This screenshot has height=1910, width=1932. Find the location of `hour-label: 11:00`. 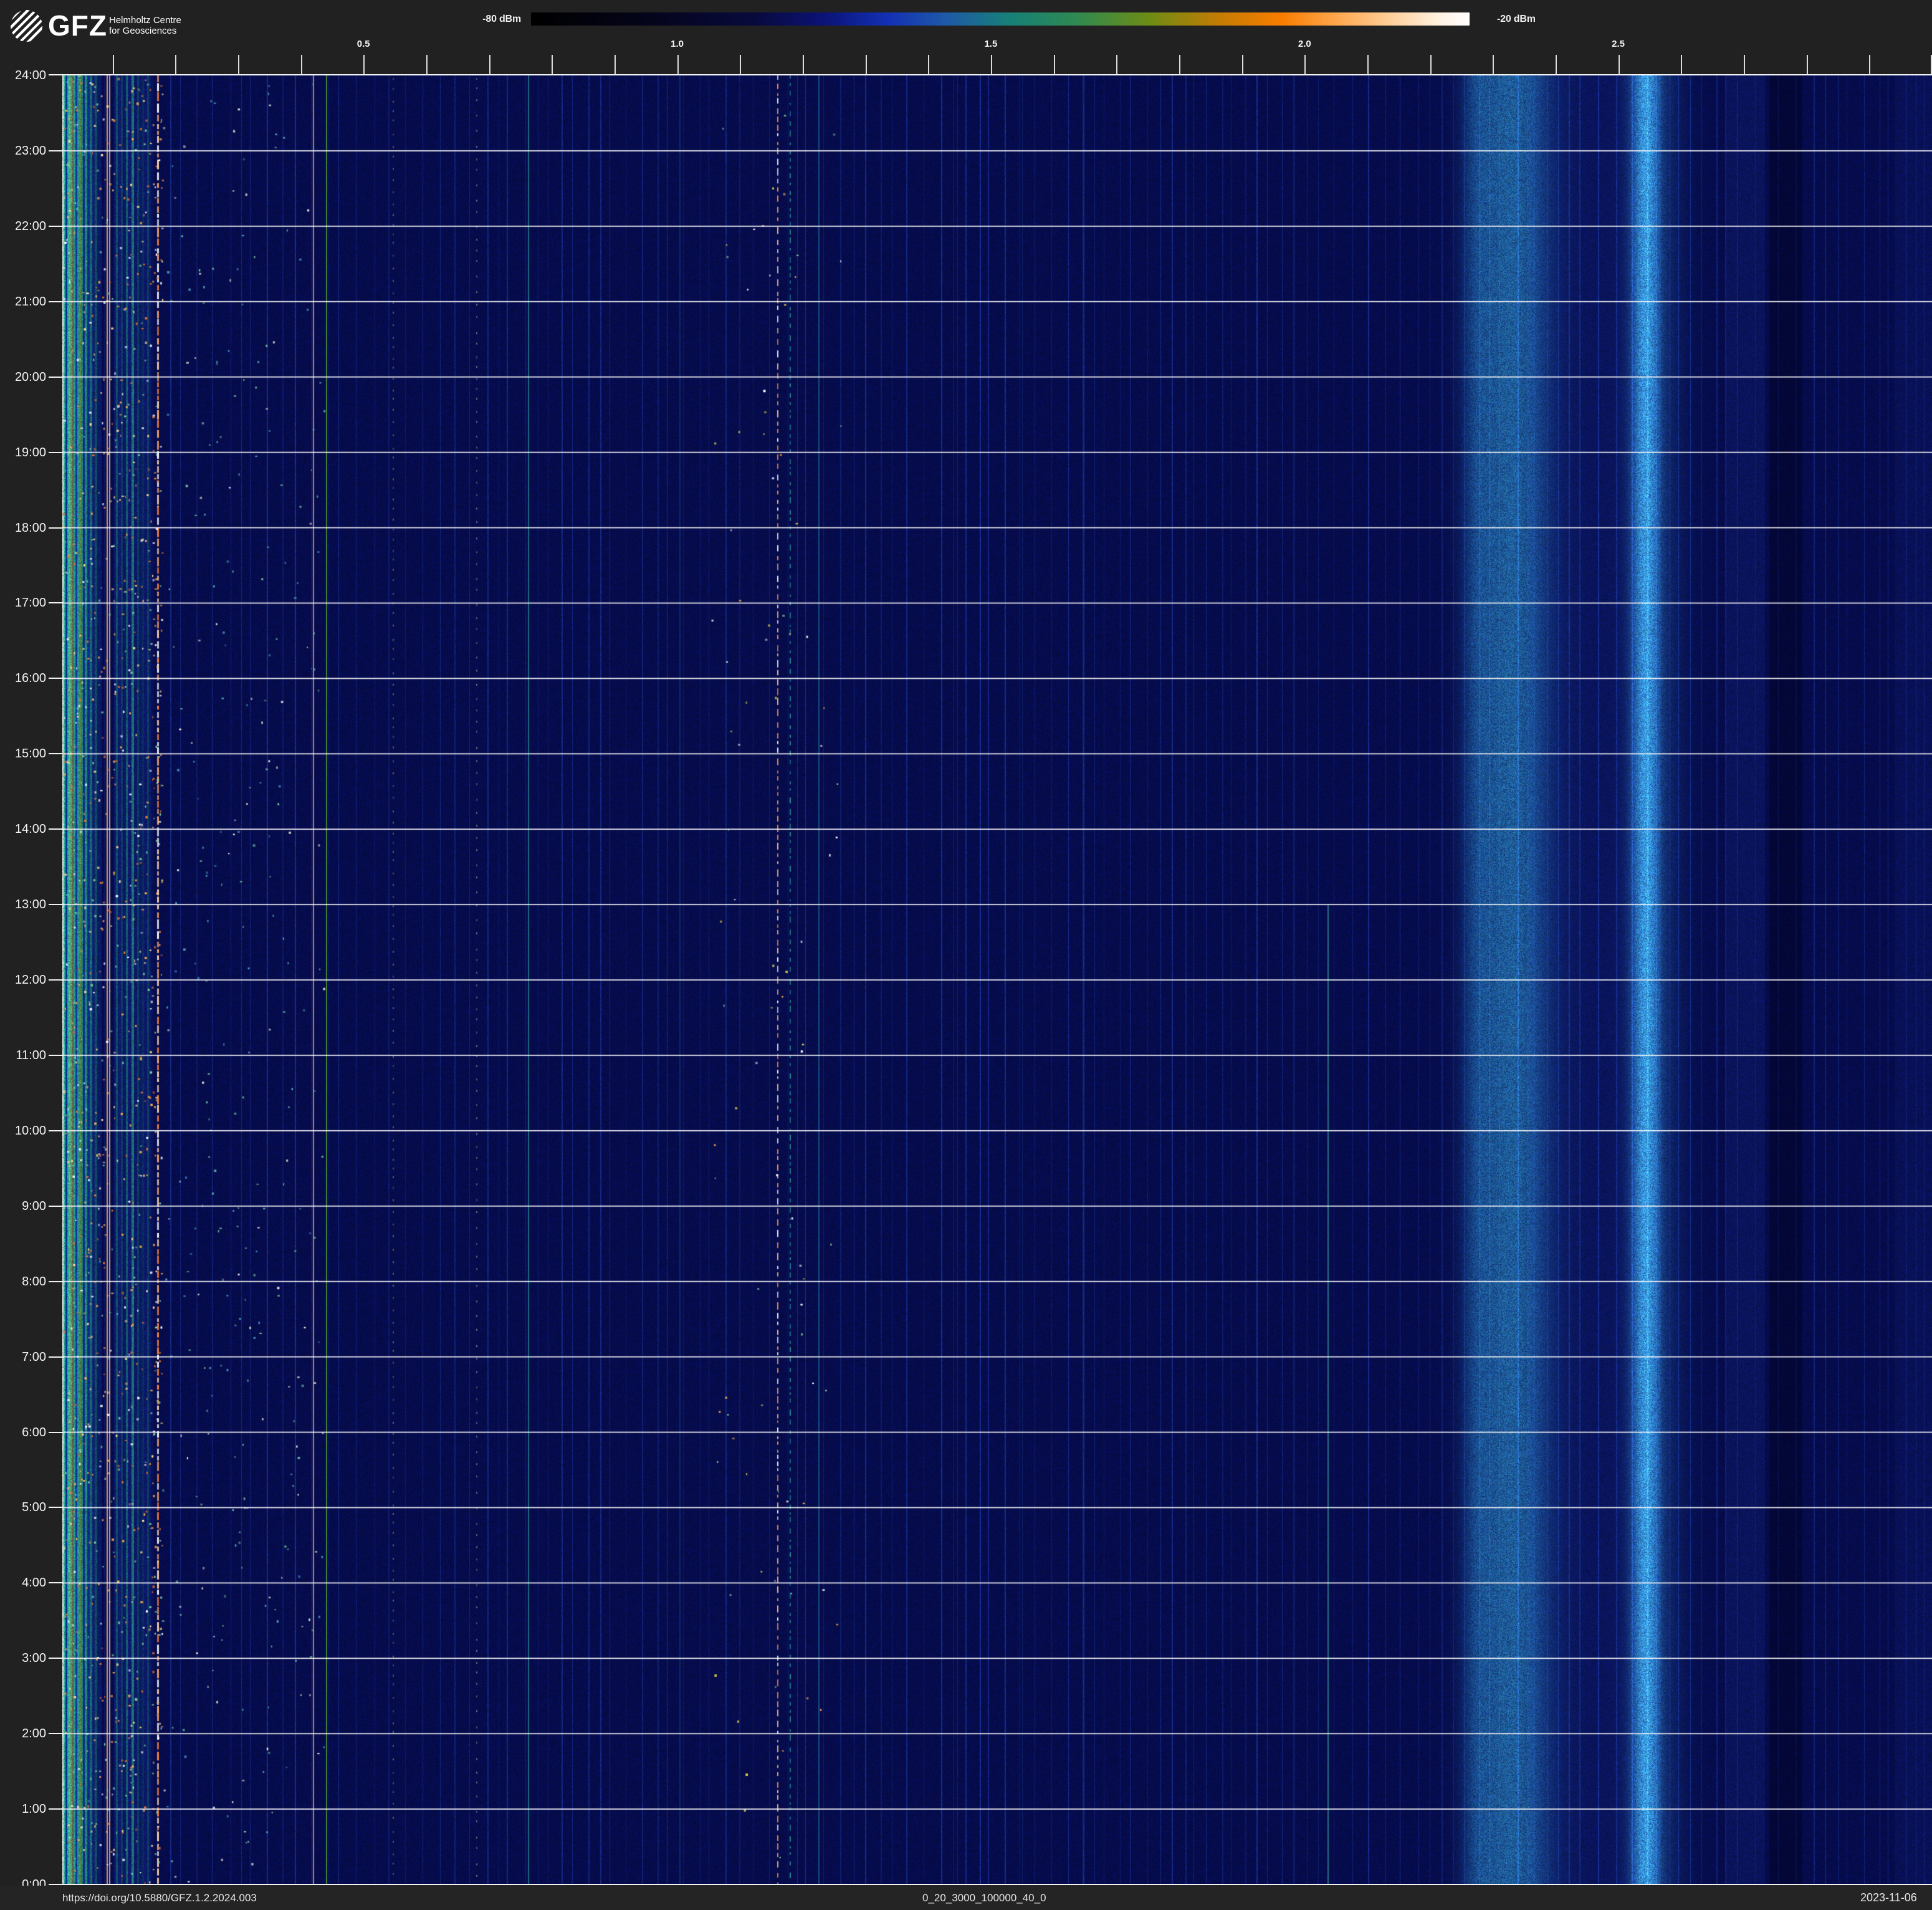

hour-label: 11:00 is located at coordinates (31, 1055).